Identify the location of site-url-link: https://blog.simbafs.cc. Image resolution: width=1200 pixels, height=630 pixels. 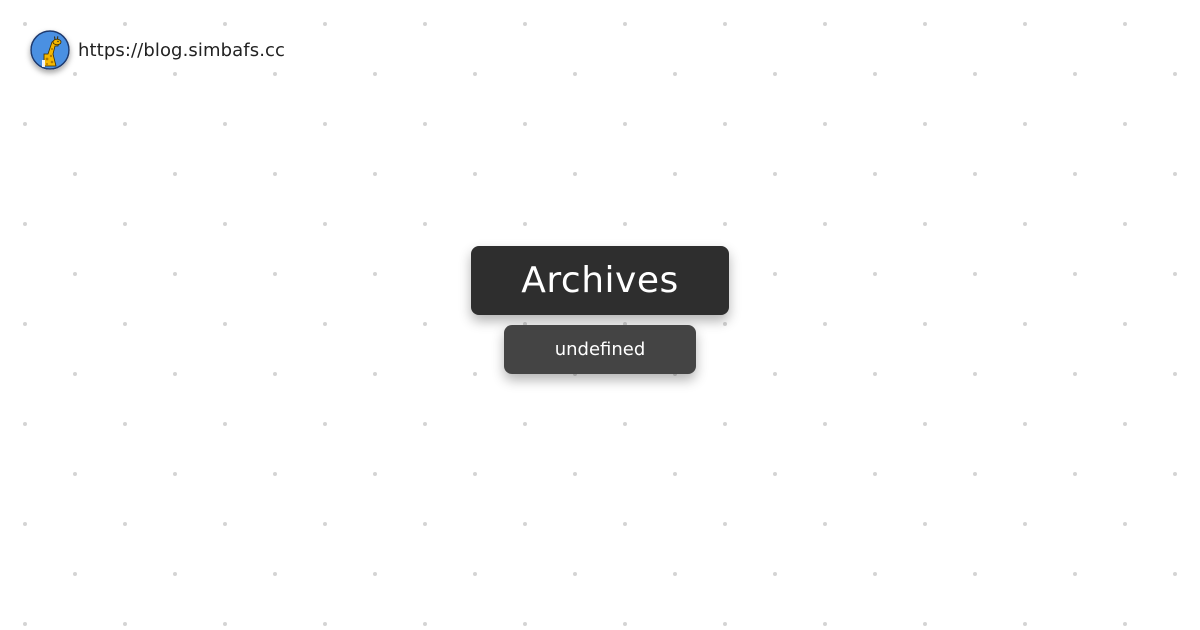
(181, 50).